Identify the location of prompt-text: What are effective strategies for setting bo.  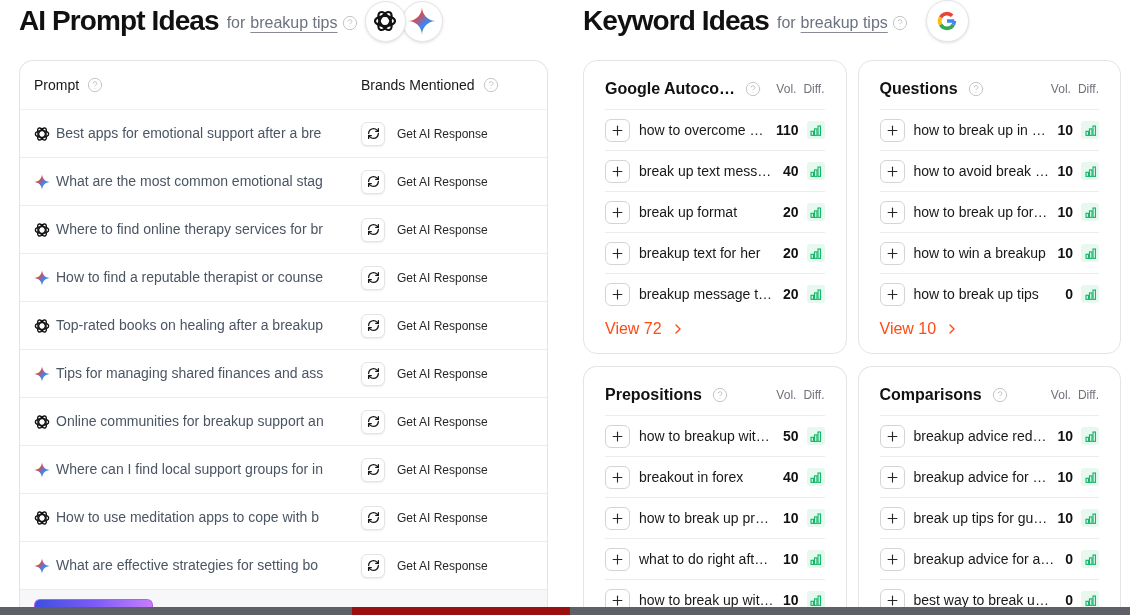
(187, 565).